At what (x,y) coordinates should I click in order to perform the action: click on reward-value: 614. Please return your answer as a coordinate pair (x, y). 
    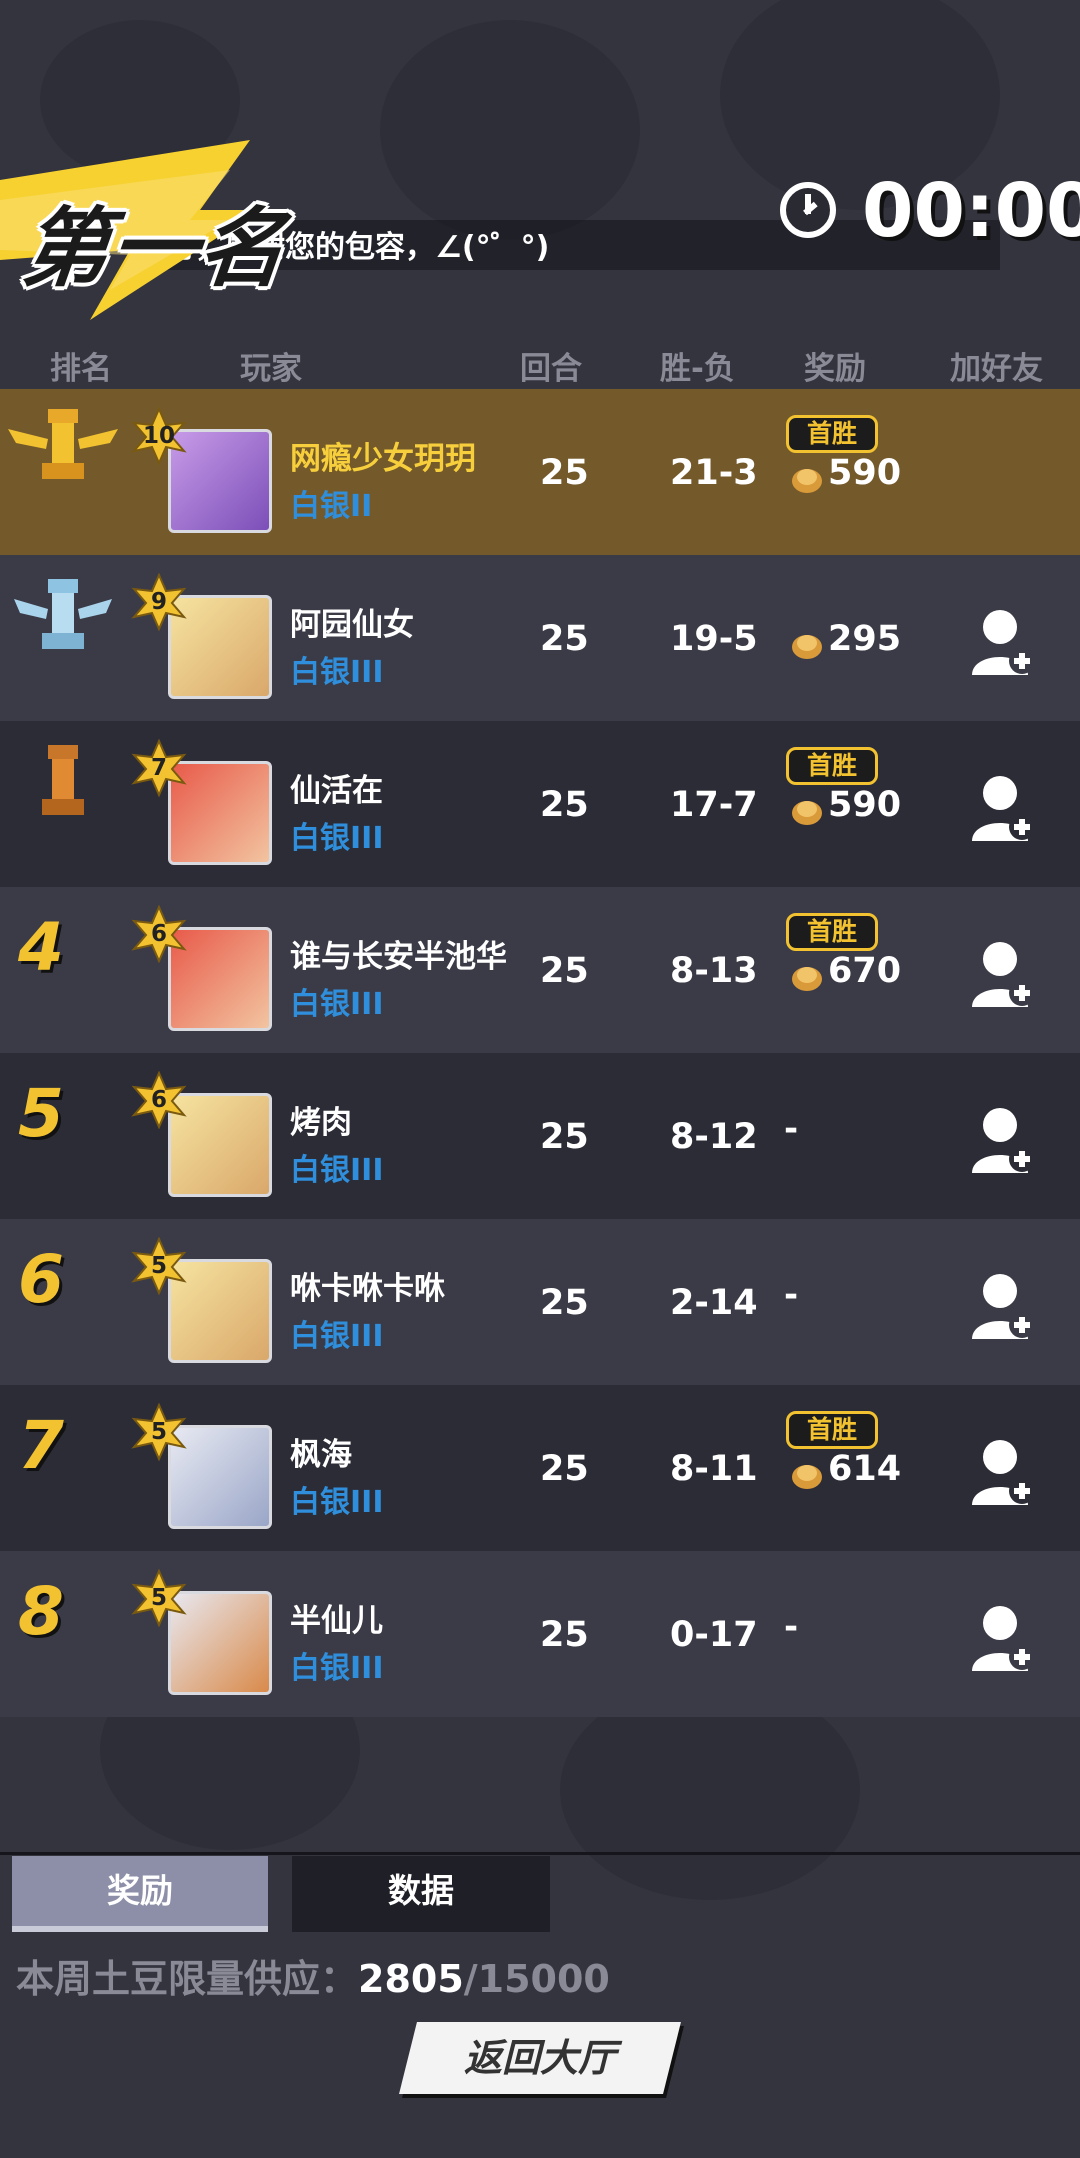
    Looking at the image, I should click on (865, 1469).